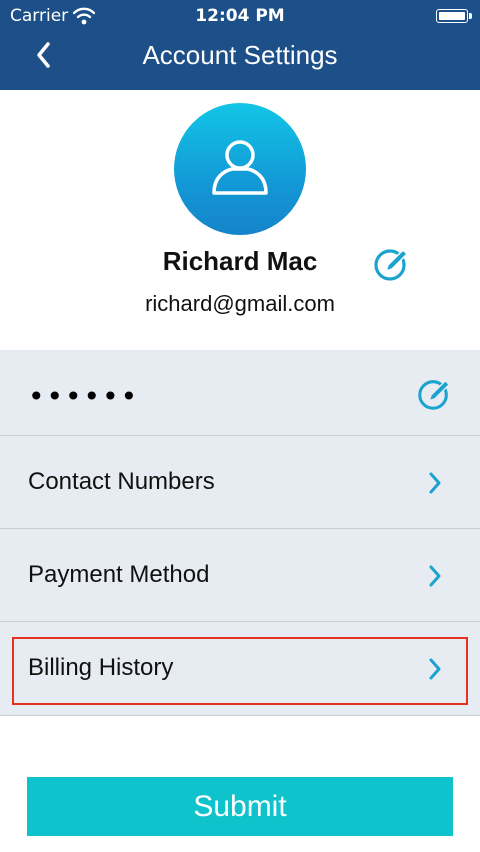 The height and width of the screenshot is (852, 480). Describe the element at coordinates (121, 481) in the screenshot. I see `list-item-label: Contact Numbers` at that location.